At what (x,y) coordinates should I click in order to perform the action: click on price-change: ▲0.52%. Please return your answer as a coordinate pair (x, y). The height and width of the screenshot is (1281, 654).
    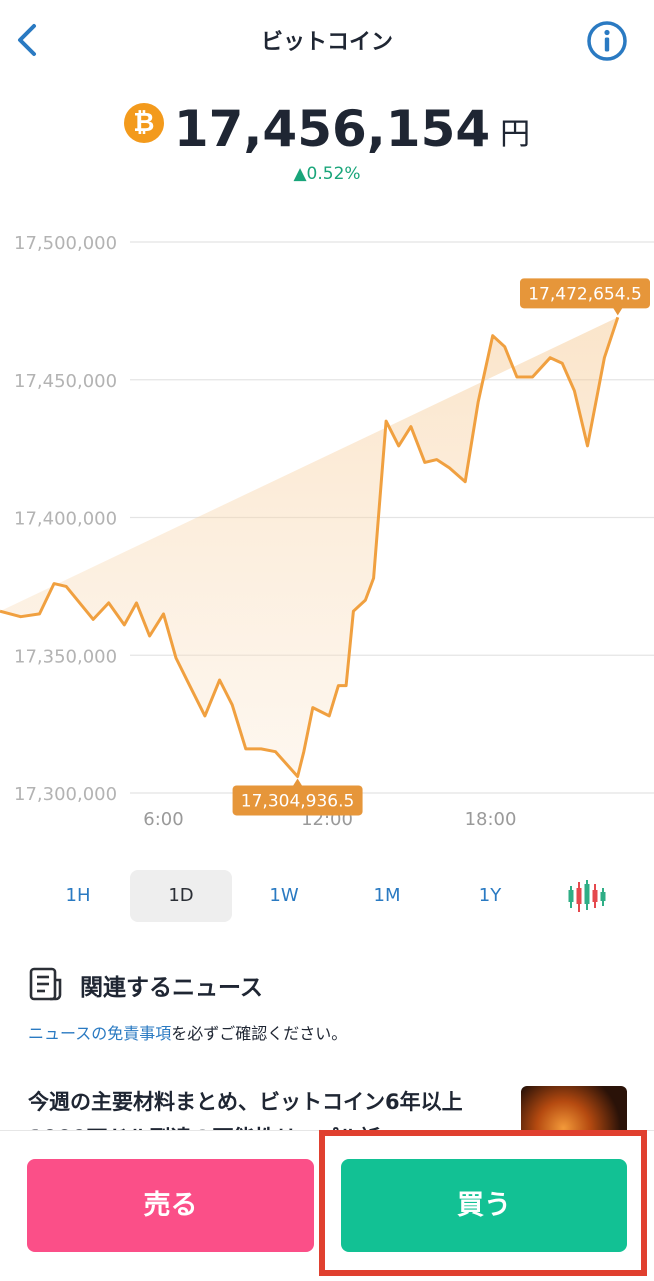
    Looking at the image, I should click on (327, 174).